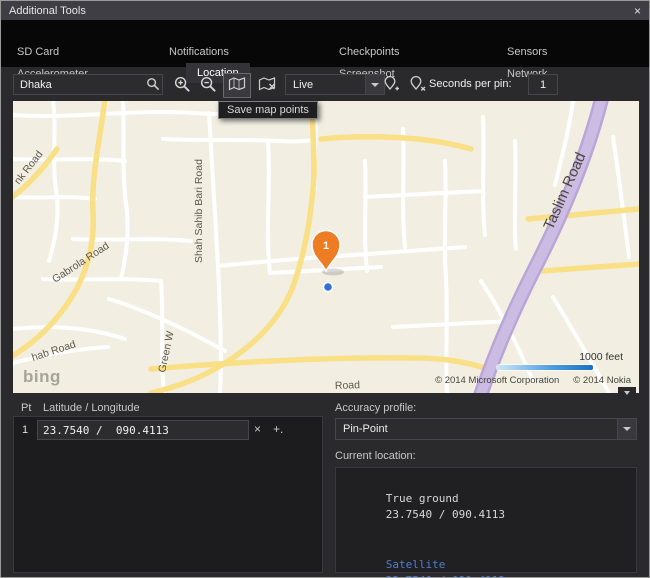  I want to click on current-location-label: Current location:, so click(375, 456).